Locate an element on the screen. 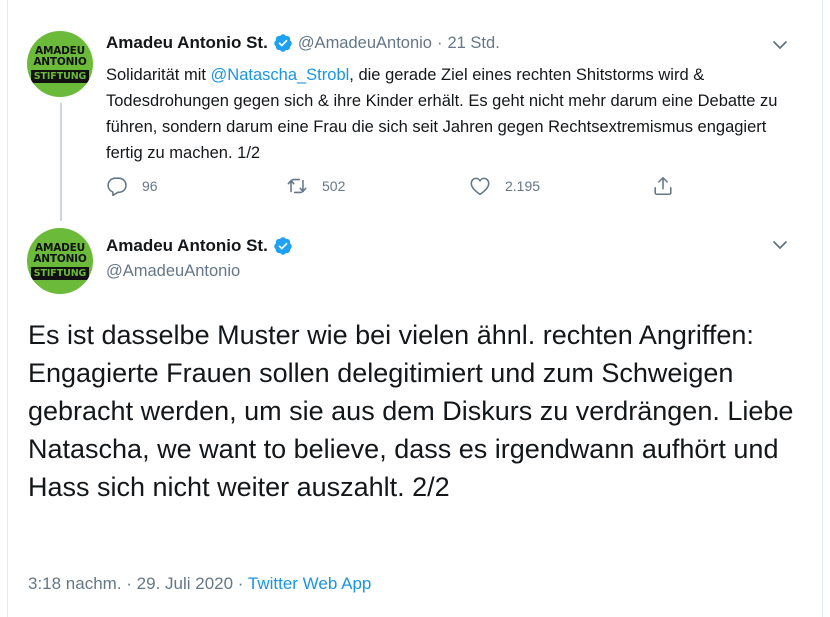 The image size is (830, 617). like-count: 2.195 is located at coordinates (523, 186).